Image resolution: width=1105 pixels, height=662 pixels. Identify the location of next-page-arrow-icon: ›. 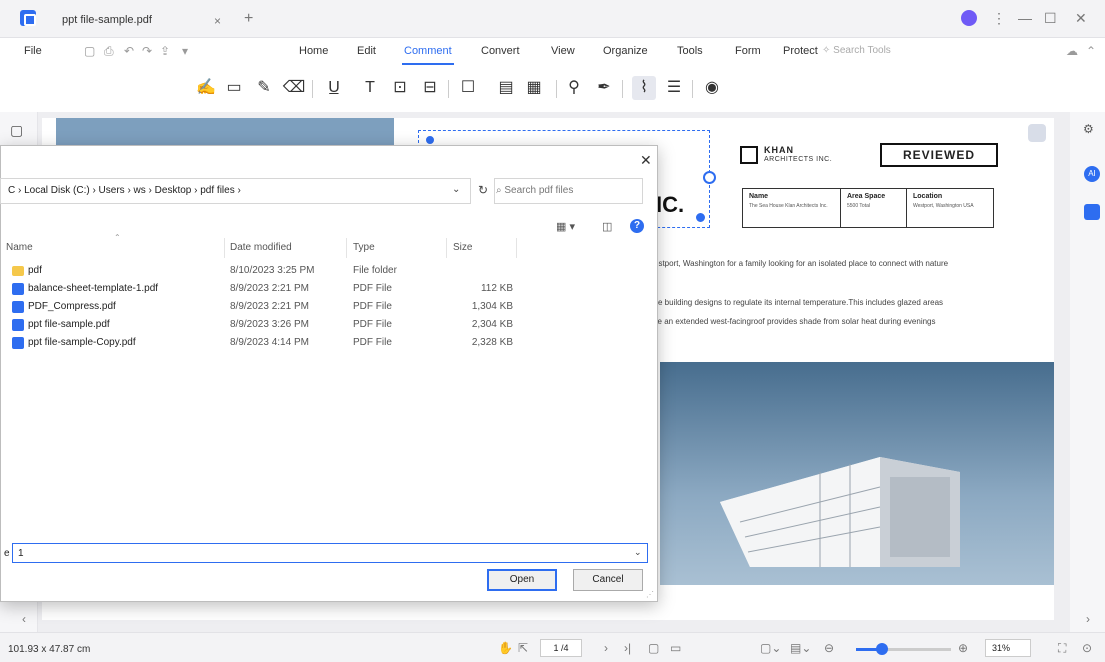
(1088, 619).